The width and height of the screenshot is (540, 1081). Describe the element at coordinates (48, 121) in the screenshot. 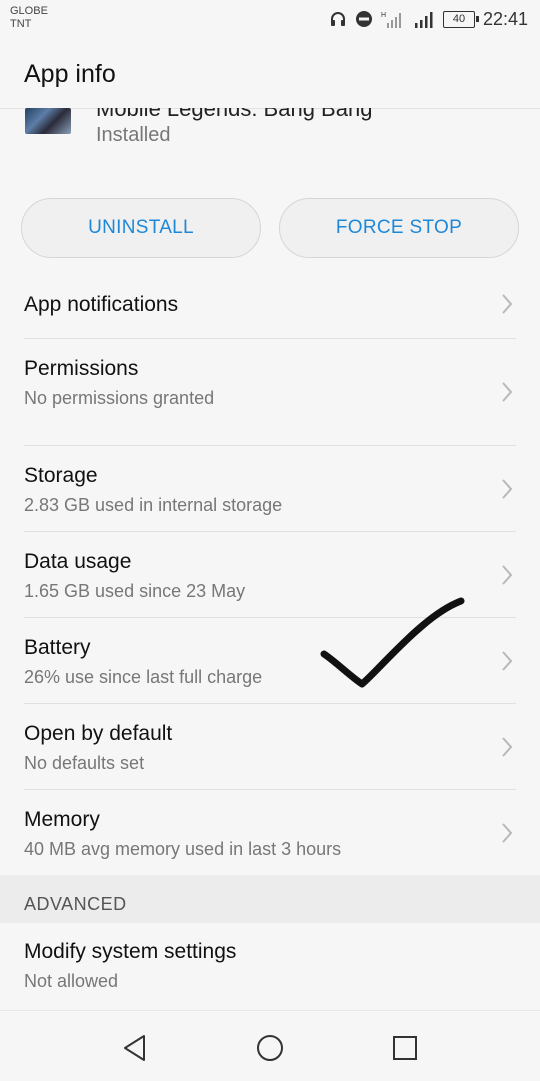

I see `app-icon` at that location.